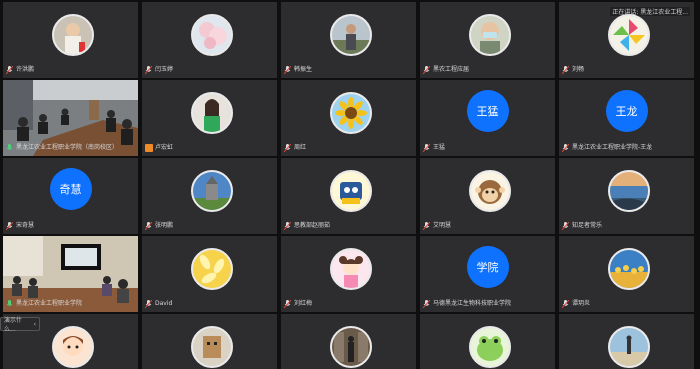 This screenshot has width=700, height=369. Describe the element at coordinates (164, 303) in the screenshot. I see `participant-name: David` at that location.